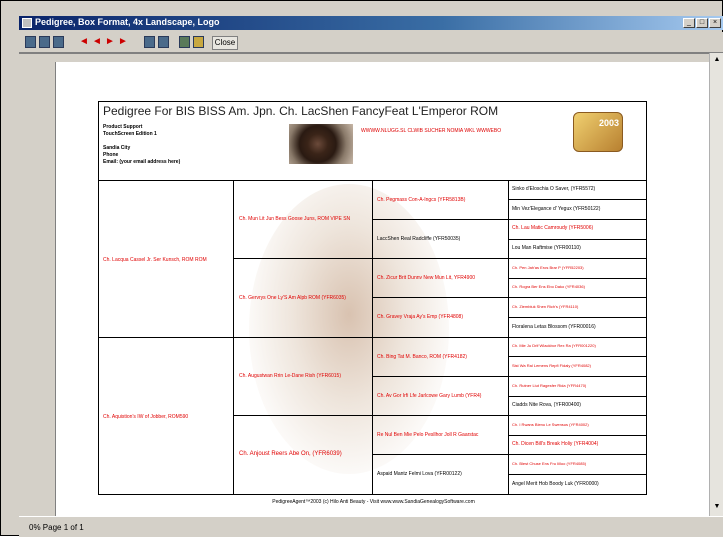  Describe the element at coordinates (110, 42) in the screenshot. I see `next-page-button: ►` at that location.